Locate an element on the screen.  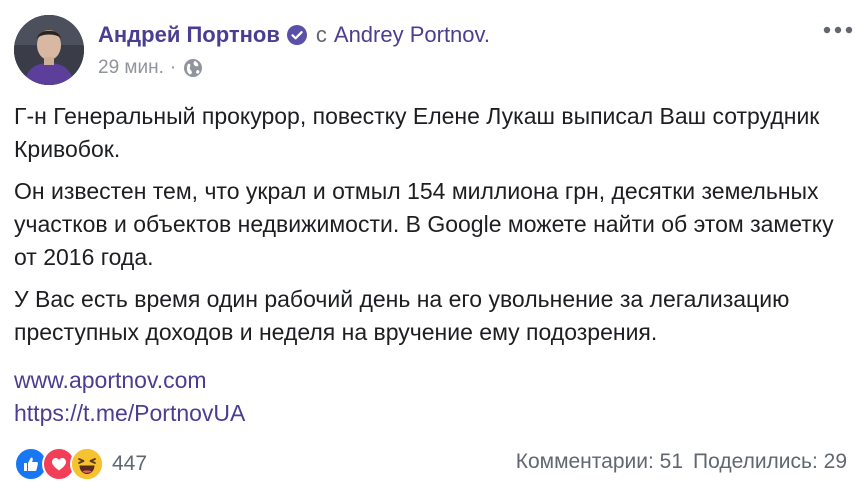
haha-icon is located at coordinates (87, 464).